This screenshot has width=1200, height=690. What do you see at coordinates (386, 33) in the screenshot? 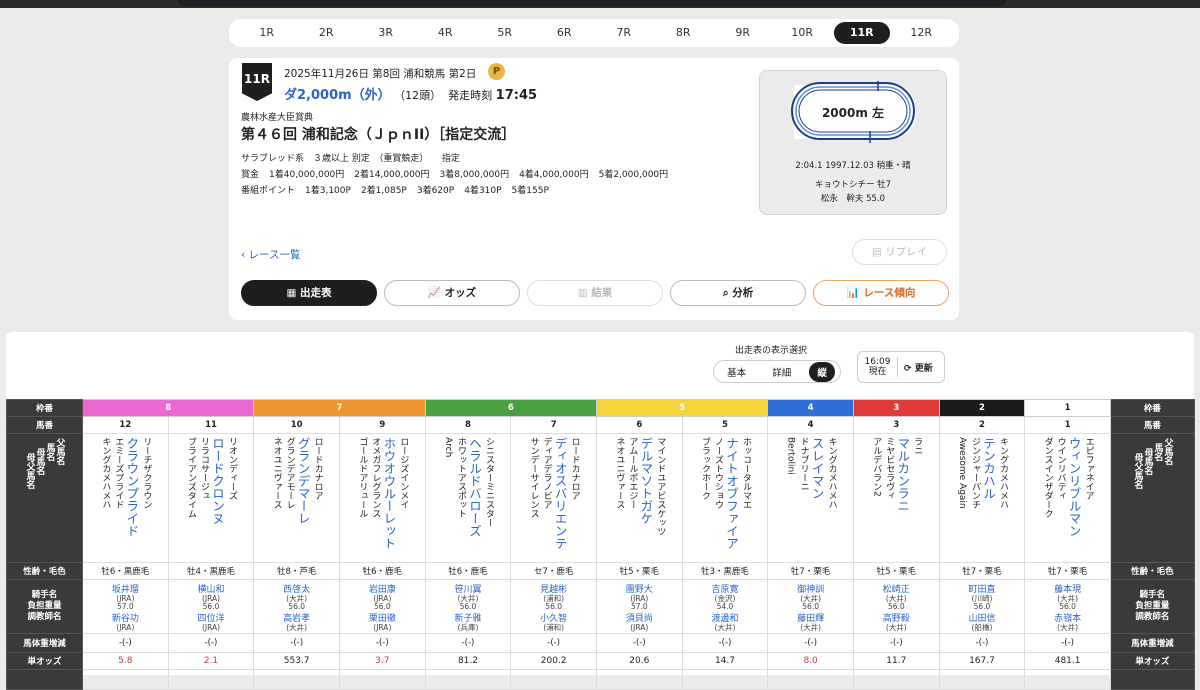
I see `race-tab-3R: 3R` at bounding box center [386, 33].